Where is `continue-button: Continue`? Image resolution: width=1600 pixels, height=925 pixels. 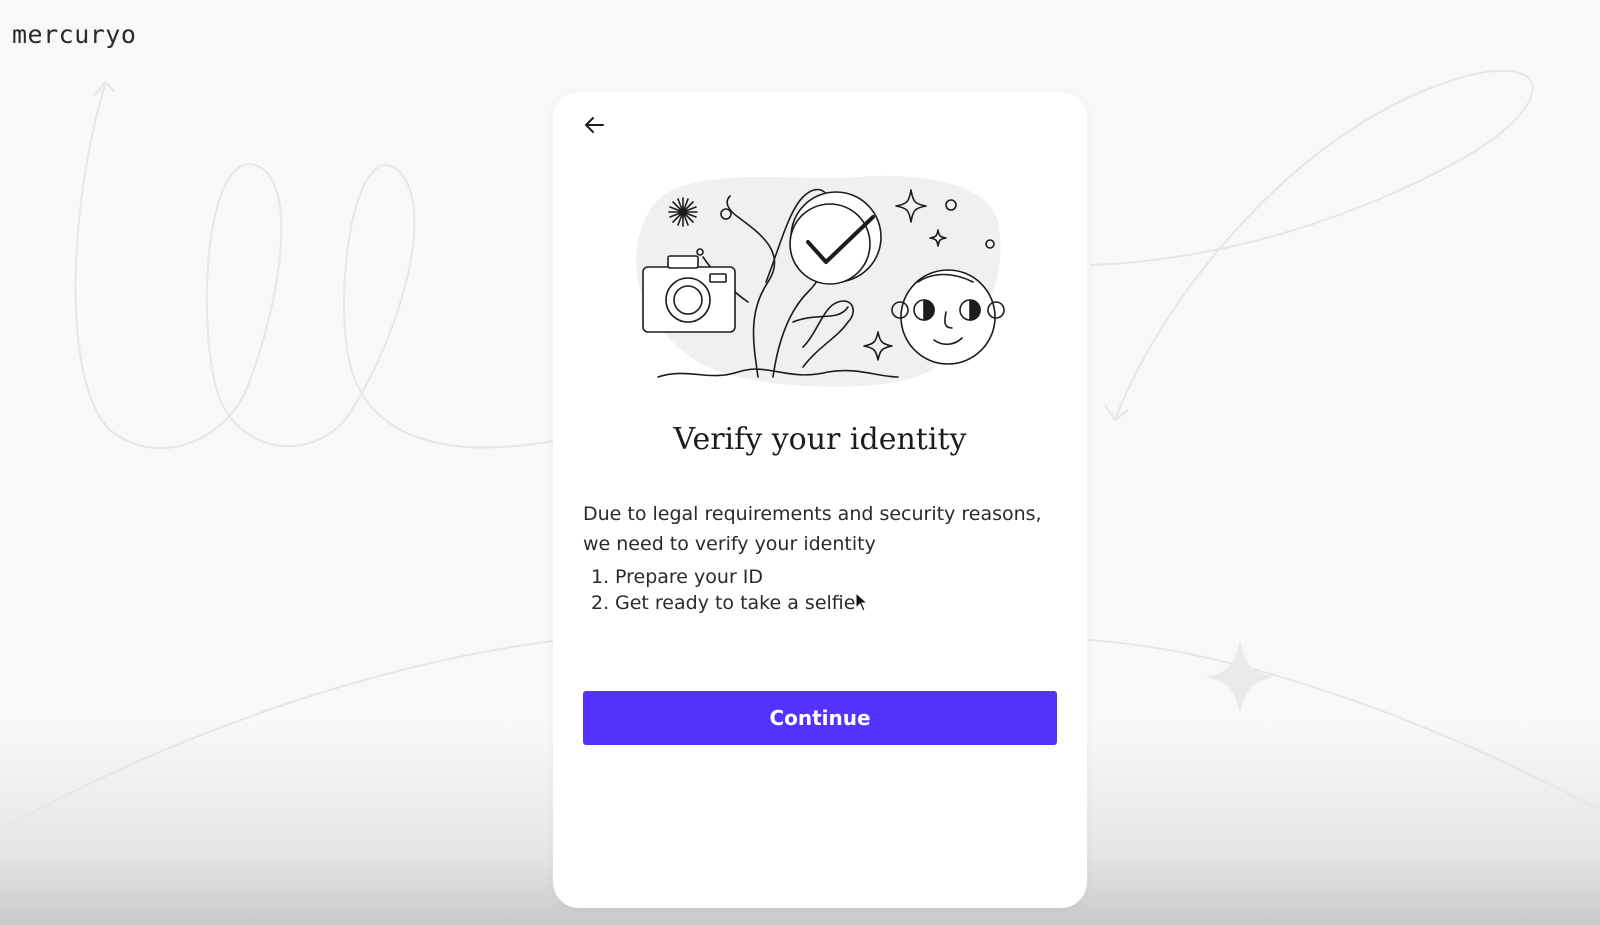
continue-button: Continue is located at coordinates (820, 718).